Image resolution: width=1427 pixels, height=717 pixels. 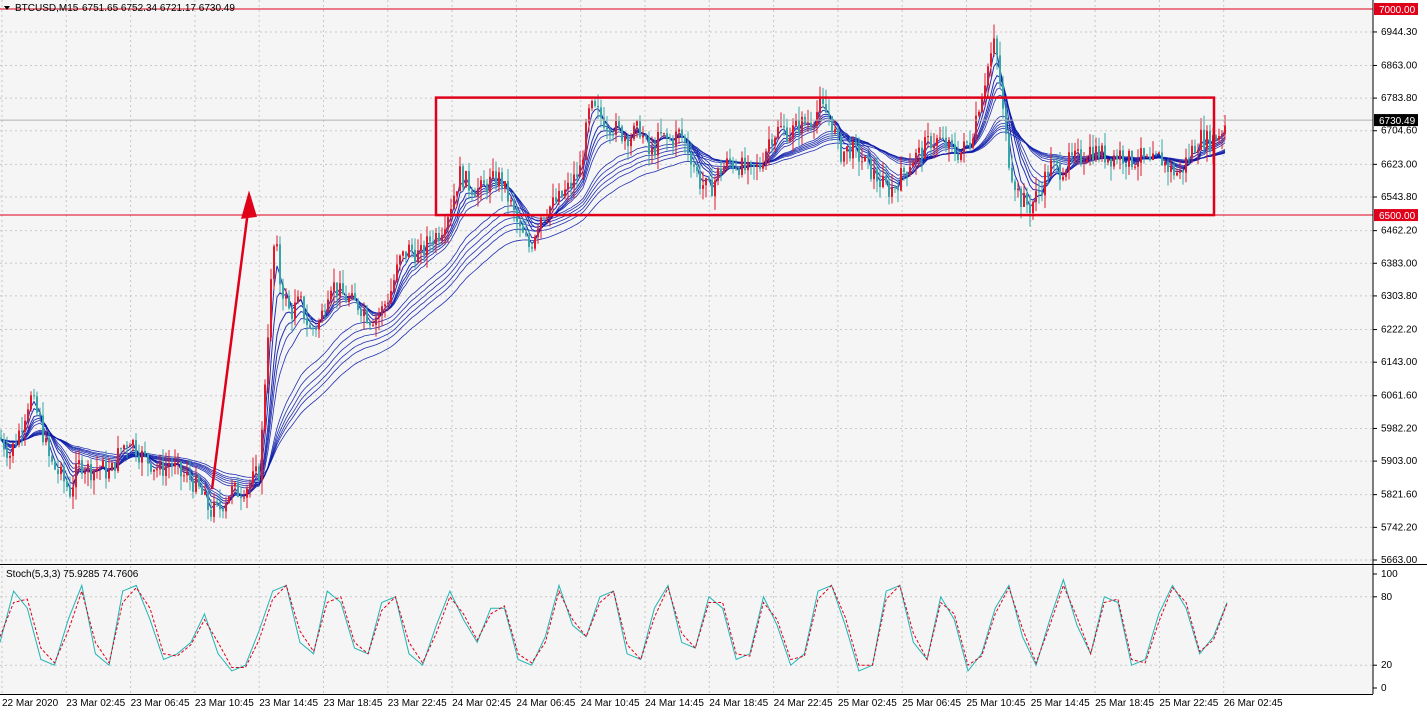 What do you see at coordinates (867, 703) in the screenshot?
I see `x-tick-label: 25 Mar 02:45` at bounding box center [867, 703].